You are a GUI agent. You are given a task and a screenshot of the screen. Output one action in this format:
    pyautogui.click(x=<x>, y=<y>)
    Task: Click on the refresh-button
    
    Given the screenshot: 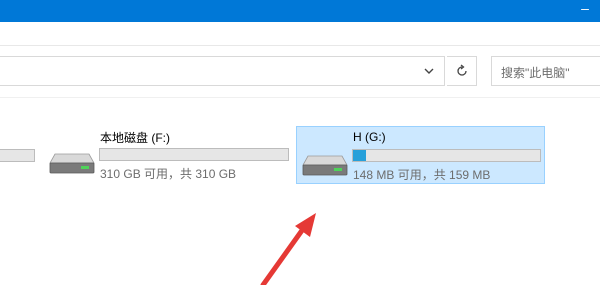 What is the action you would take?
    pyautogui.click(x=462, y=71)
    